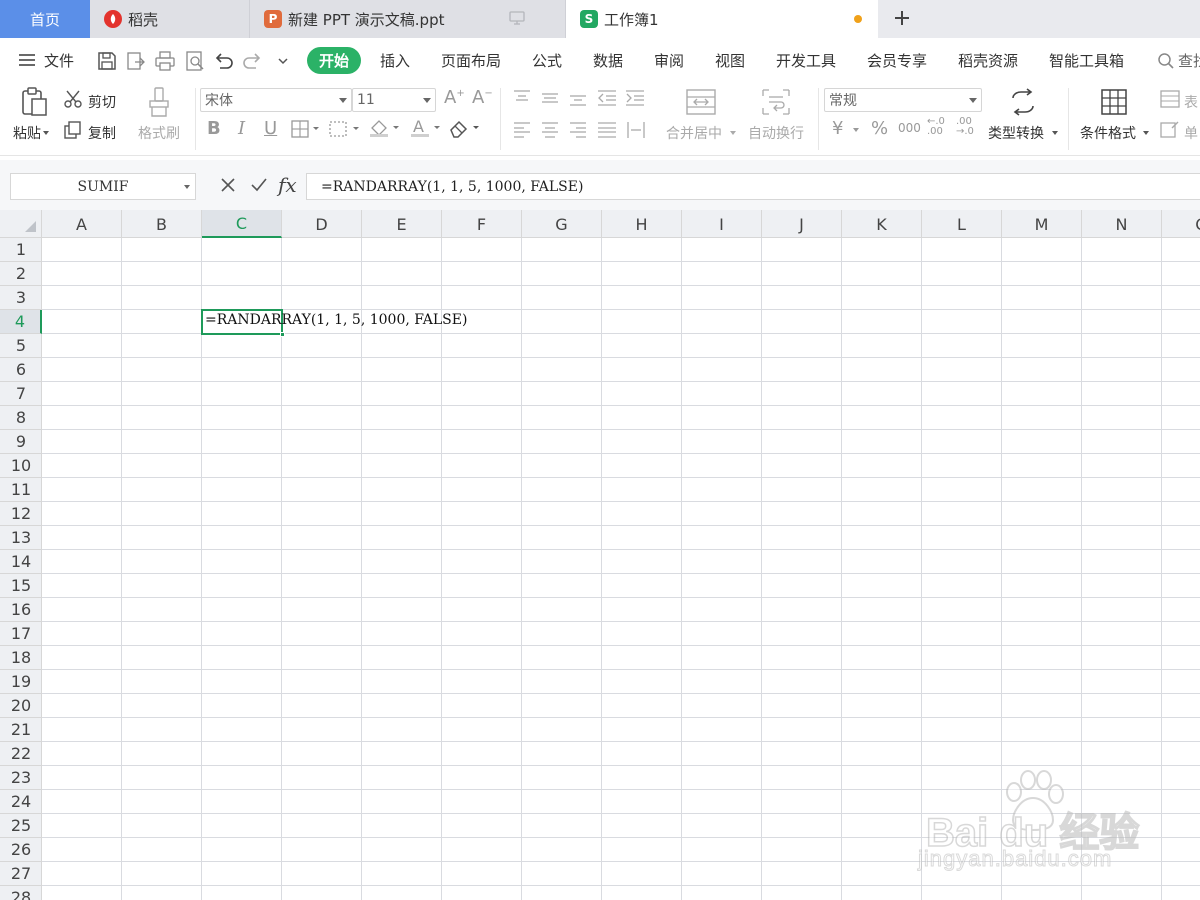 The image size is (1200, 900). What do you see at coordinates (21, 874) in the screenshot?
I see `row-header-27: 27` at bounding box center [21, 874].